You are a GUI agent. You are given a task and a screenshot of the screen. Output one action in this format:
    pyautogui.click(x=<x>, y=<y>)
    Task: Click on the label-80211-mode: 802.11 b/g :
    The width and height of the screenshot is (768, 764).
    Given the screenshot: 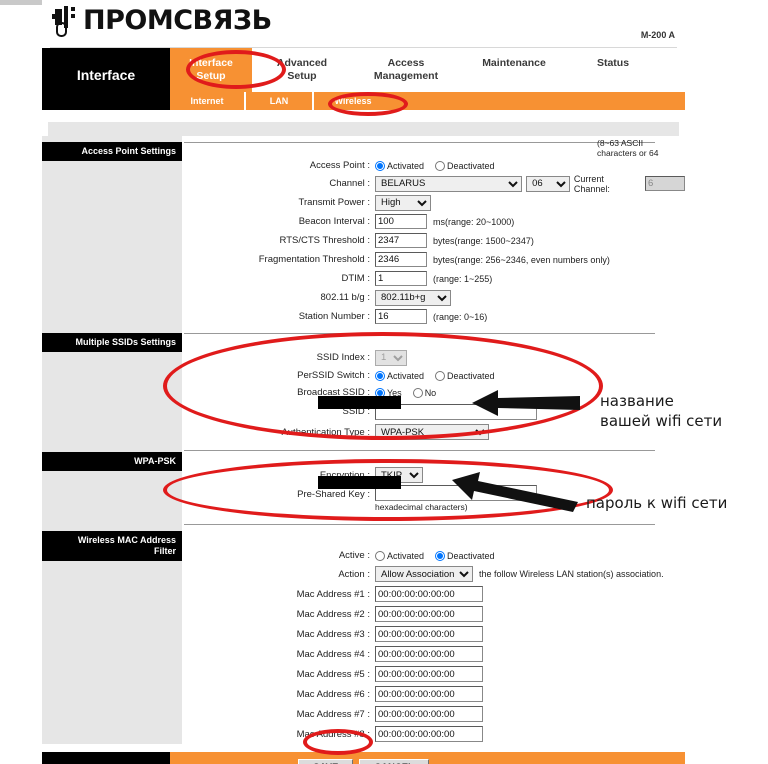 What is the action you would take?
    pyautogui.click(x=345, y=297)
    